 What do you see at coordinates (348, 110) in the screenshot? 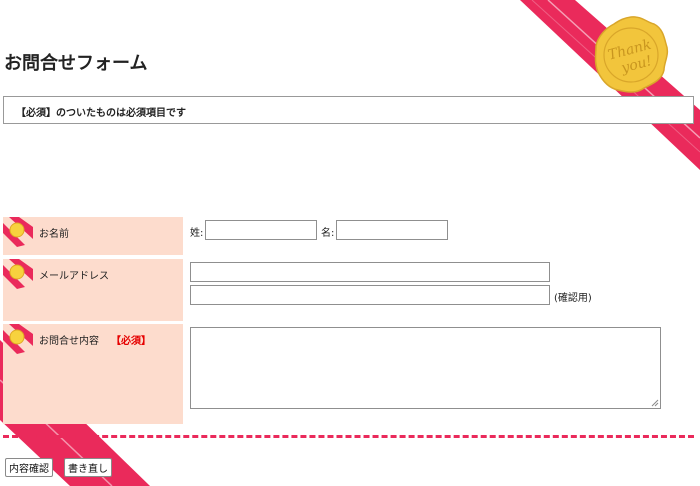
I see `required-notice: 【必須】のついたものは必須項目です` at bounding box center [348, 110].